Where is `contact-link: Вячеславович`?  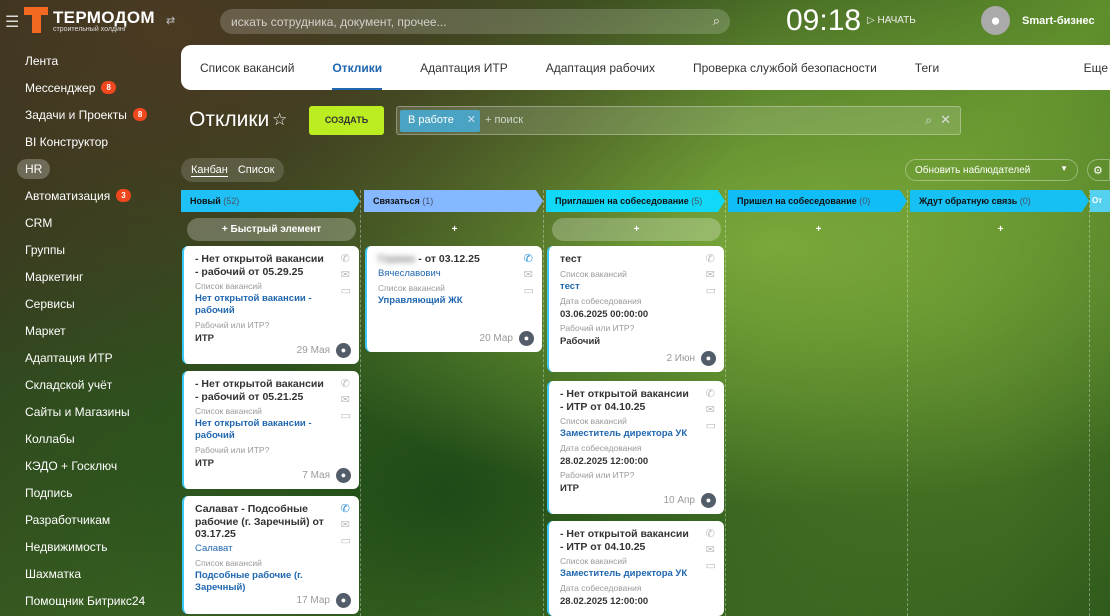
contact-link: Вячеславович is located at coordinates (443, 274).